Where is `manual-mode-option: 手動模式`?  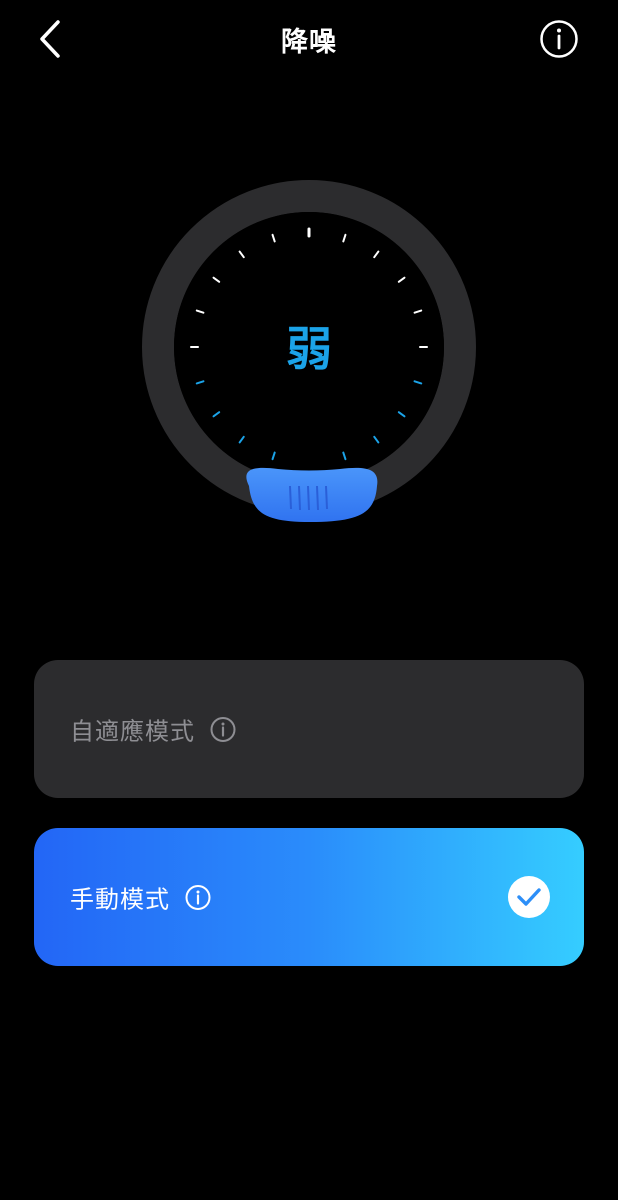
manual-mode-option: 手動模式 is located at coordinates (309, 897).